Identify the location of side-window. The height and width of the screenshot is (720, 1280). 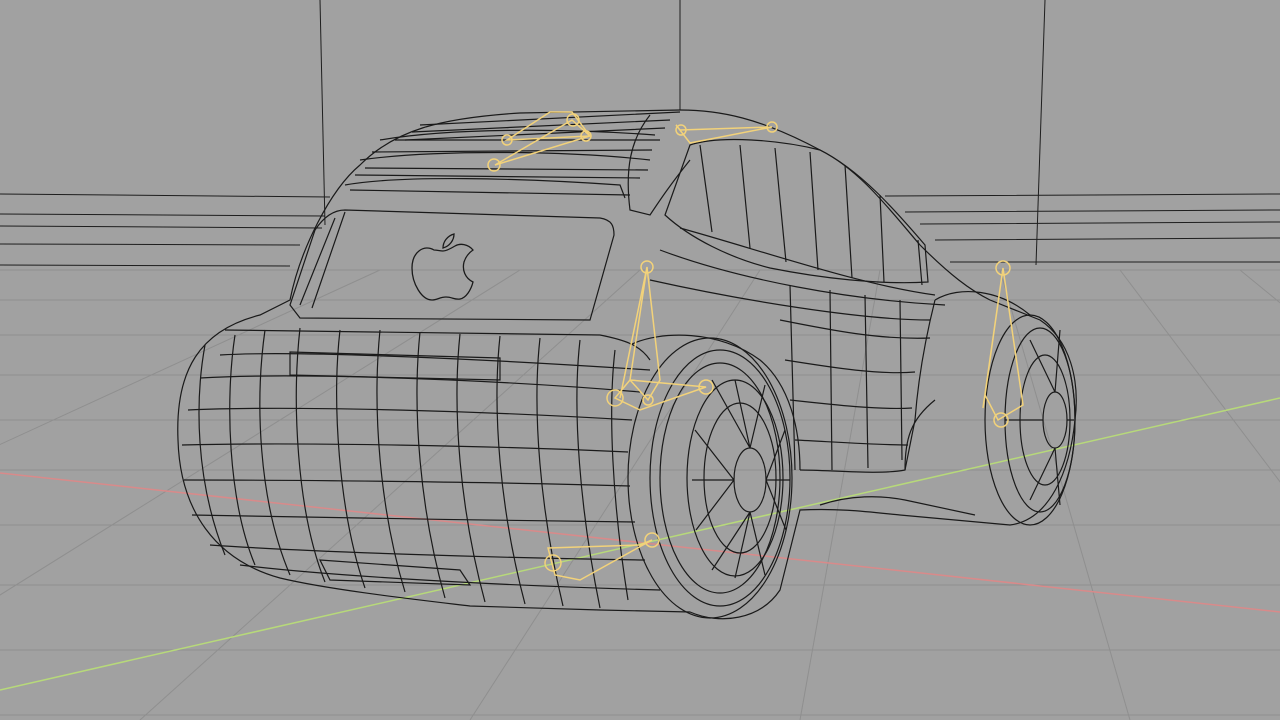
(796, 211).